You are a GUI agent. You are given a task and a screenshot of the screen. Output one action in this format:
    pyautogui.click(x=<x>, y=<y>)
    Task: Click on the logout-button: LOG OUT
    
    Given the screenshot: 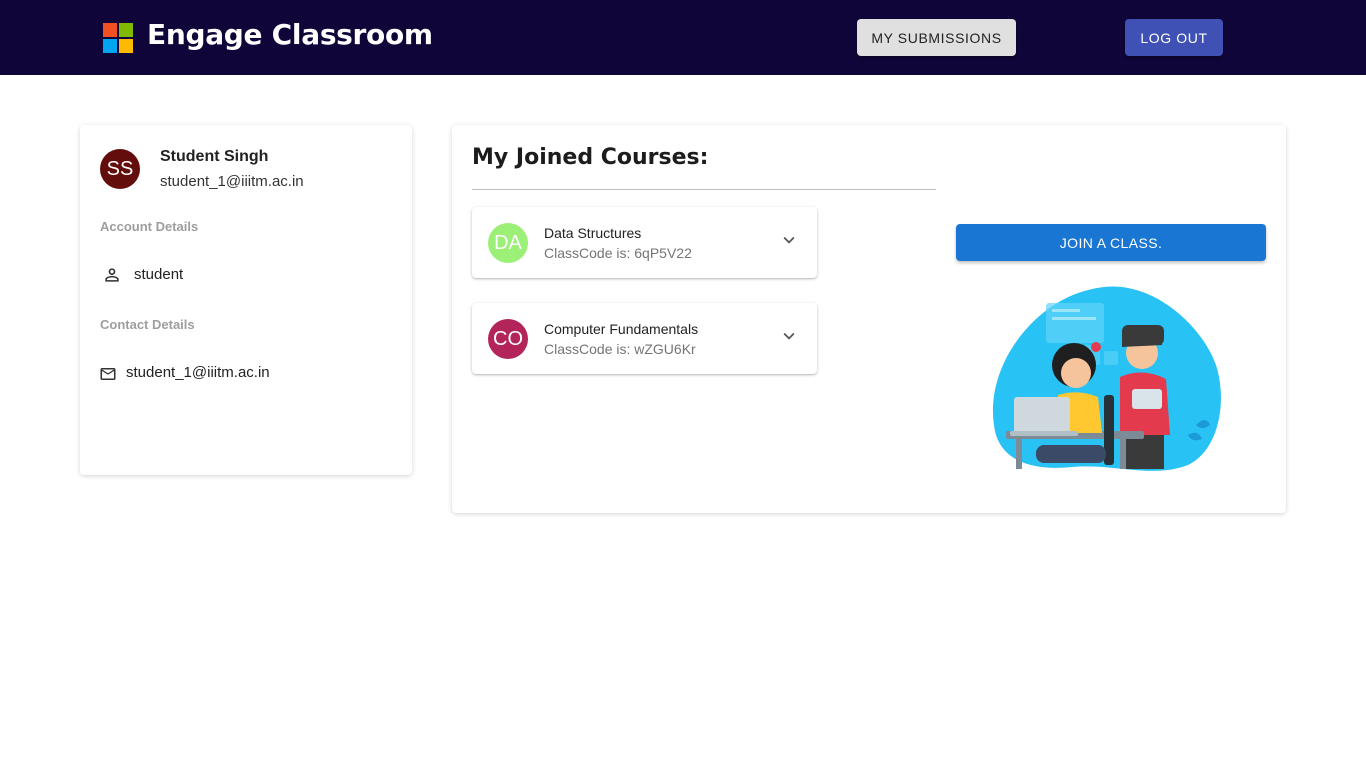 What is the action you would take?
    pyautogui.click(x=1174, y=37)
    